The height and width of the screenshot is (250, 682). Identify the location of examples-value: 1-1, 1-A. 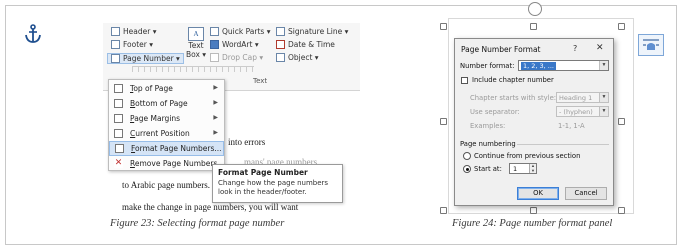
(571, 126).